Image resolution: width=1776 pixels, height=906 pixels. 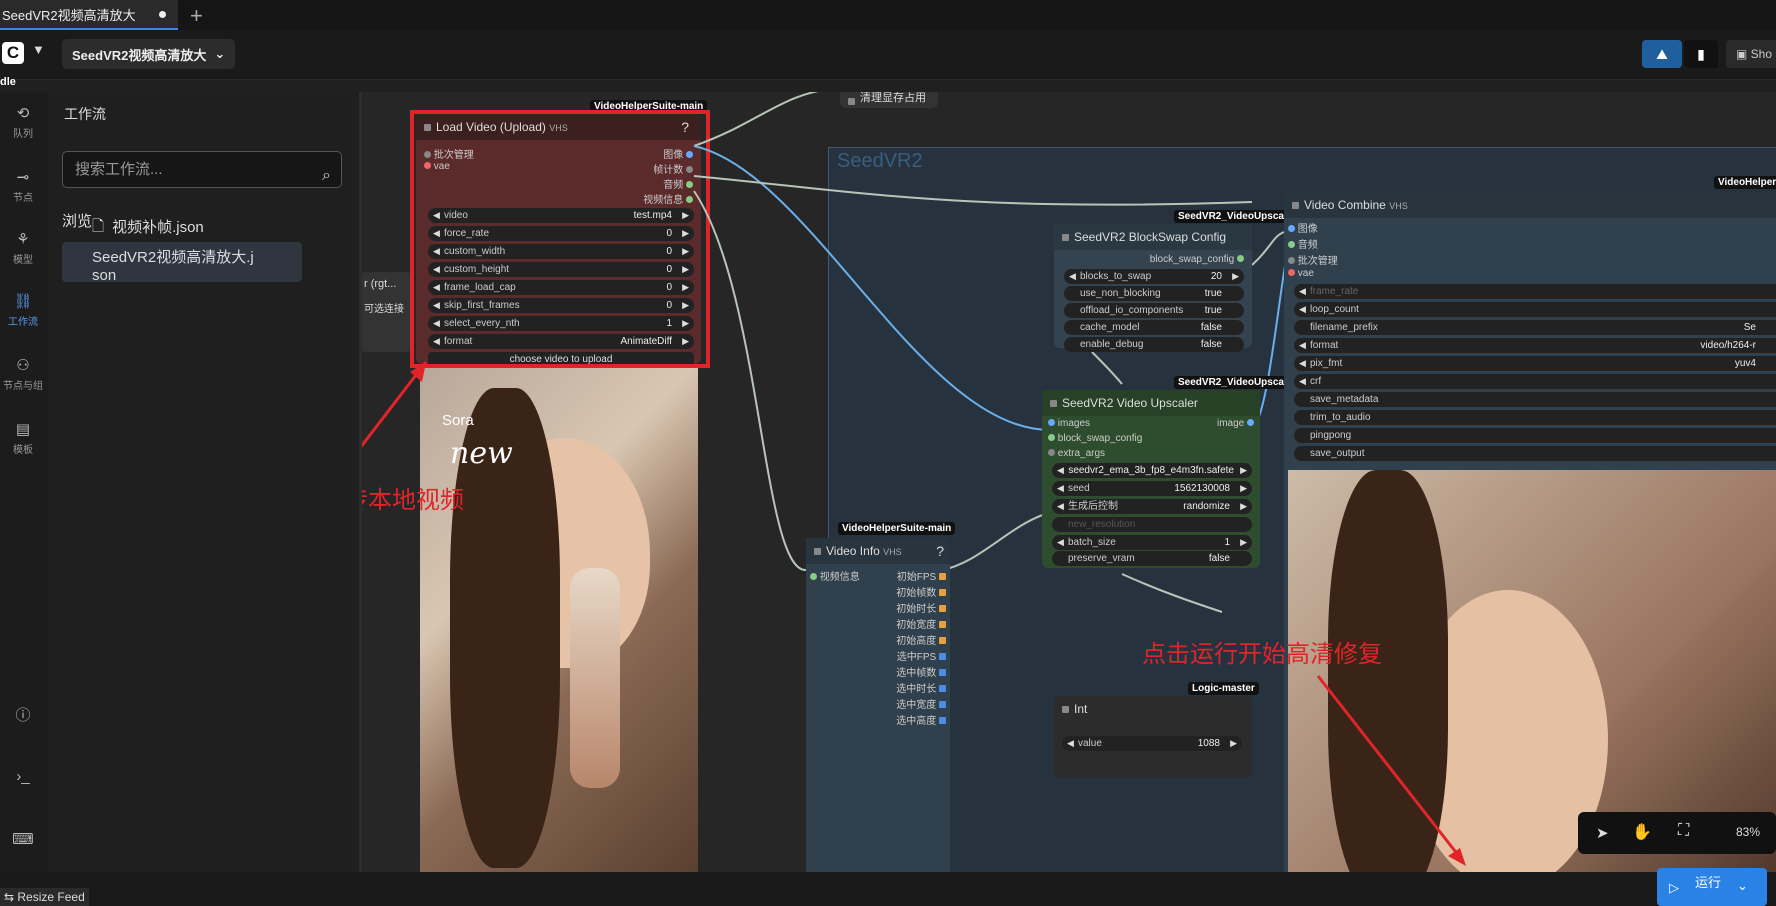 I want to click on file-item-active: SeedVR2视频高清放大.j son, so click(x=182, y=263).